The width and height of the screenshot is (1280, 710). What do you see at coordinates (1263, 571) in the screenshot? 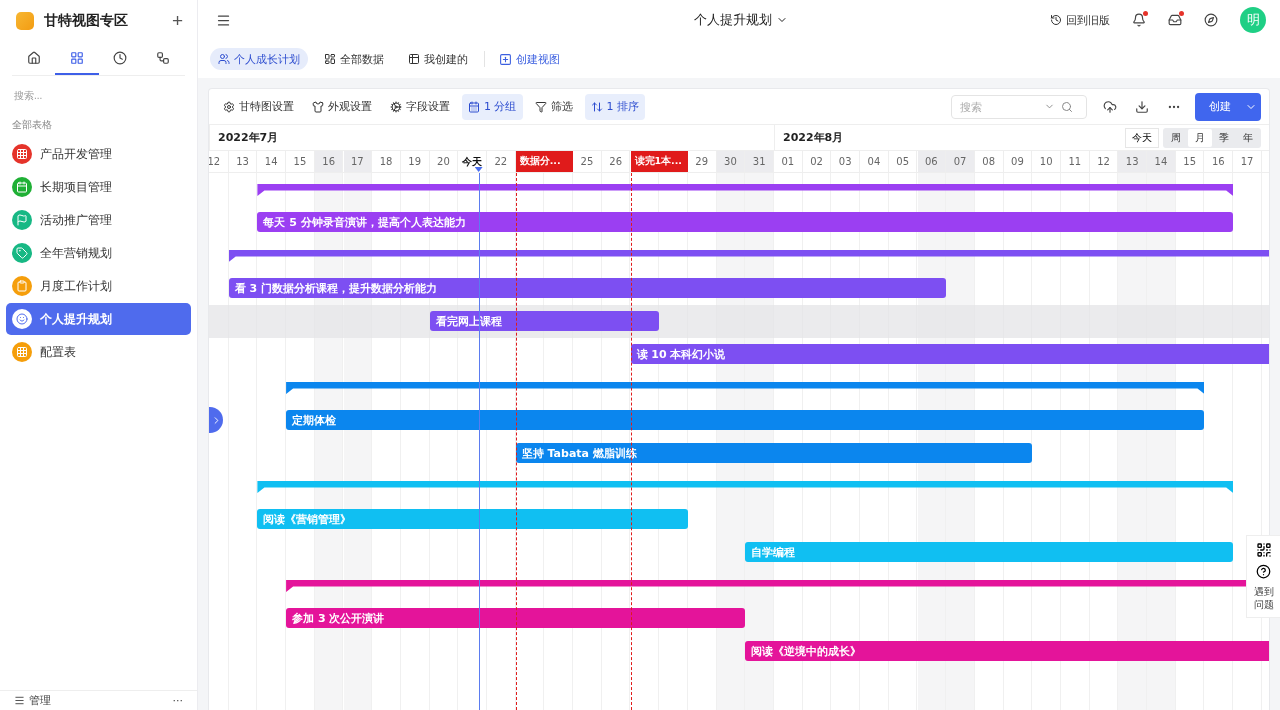
I see `help-icon` at bounding box center [1263, 571].